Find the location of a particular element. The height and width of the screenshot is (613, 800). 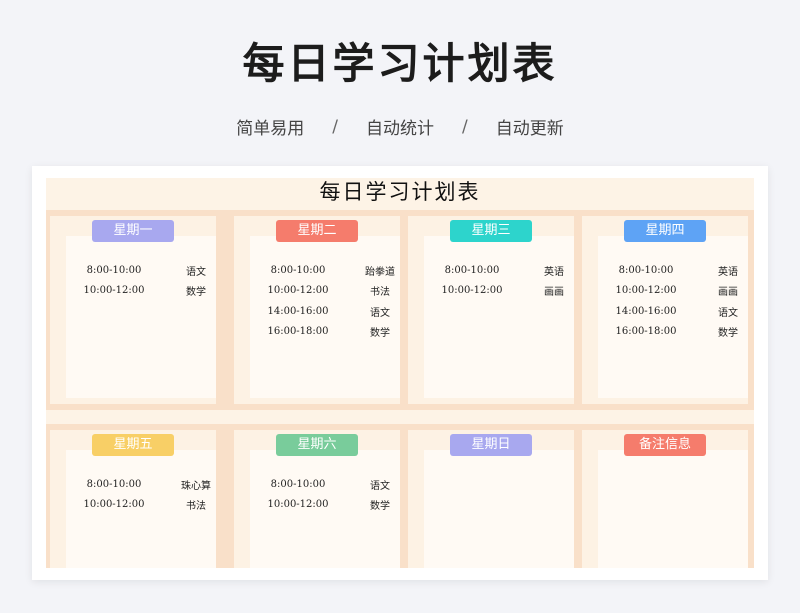

tag-easy: 简单易用 is located at coordinates (270, 129).